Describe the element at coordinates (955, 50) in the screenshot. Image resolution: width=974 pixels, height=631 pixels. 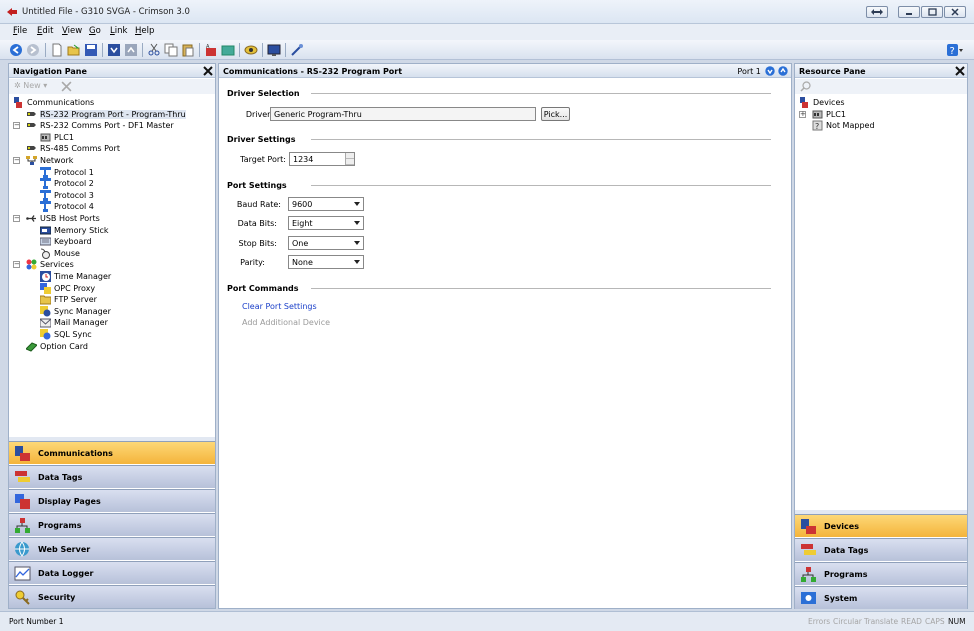
I see `help-button: ?` at that location.